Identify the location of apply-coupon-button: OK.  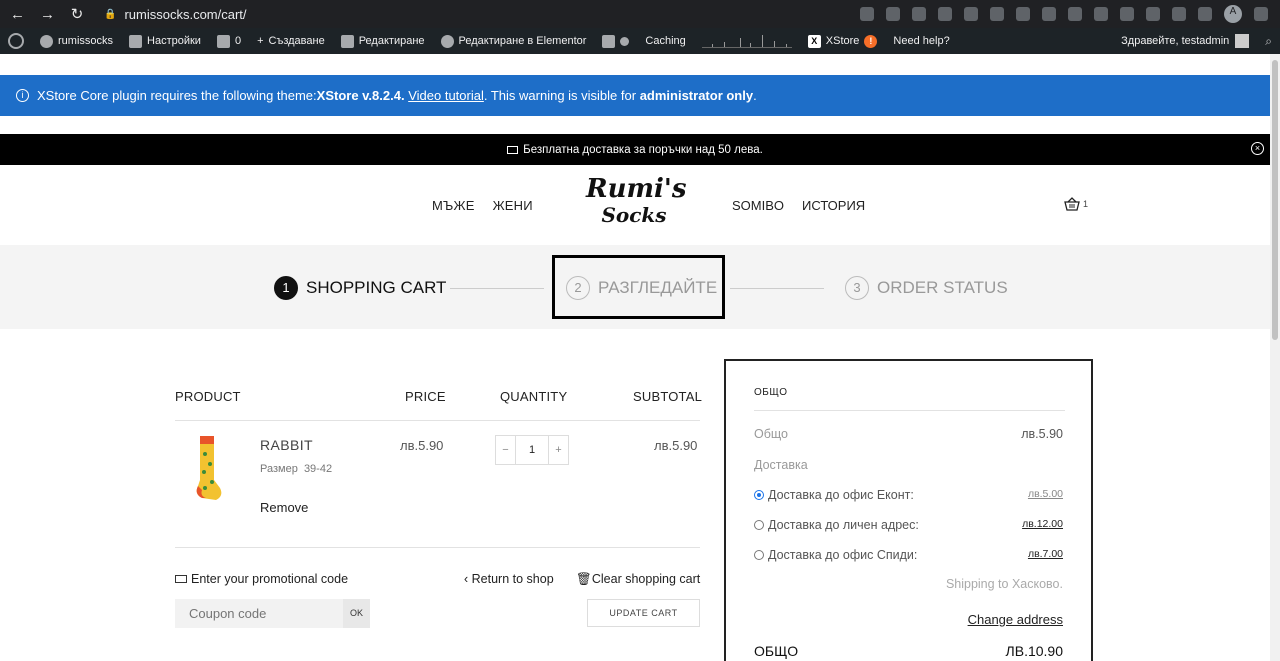
(356, 613).